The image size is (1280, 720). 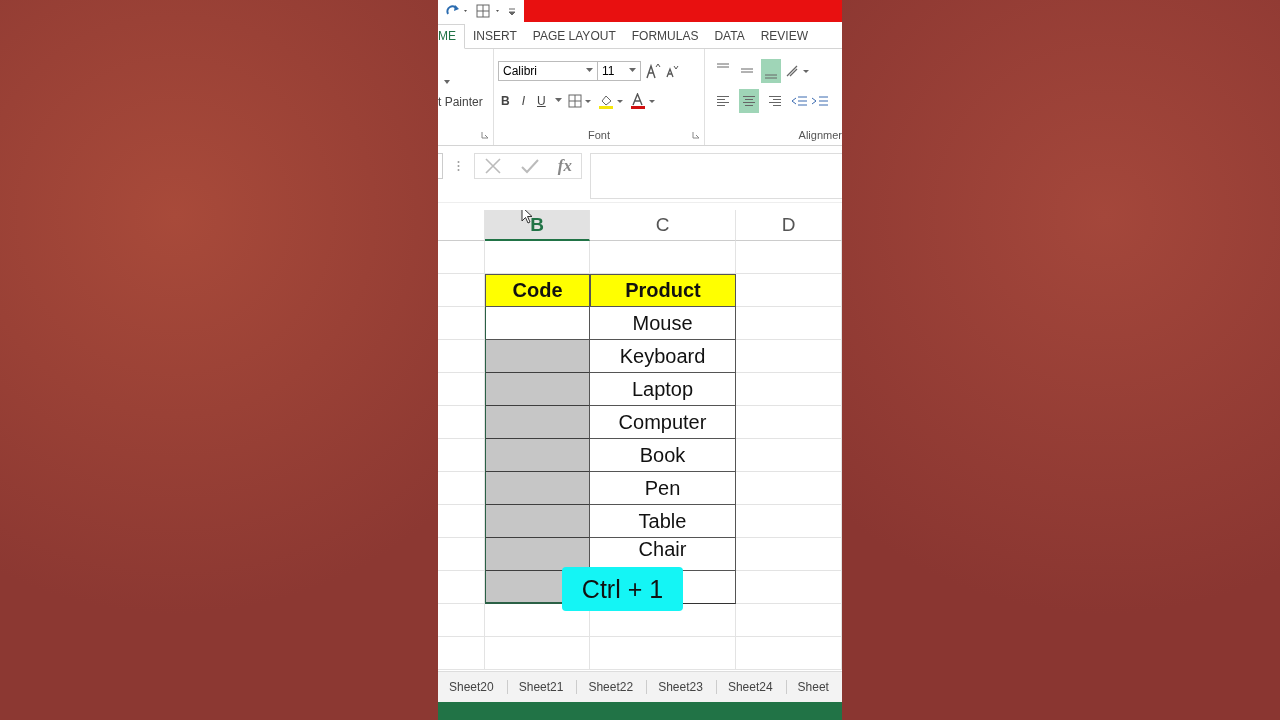 I want to click on column-header: B, so click(x=537, y=225).